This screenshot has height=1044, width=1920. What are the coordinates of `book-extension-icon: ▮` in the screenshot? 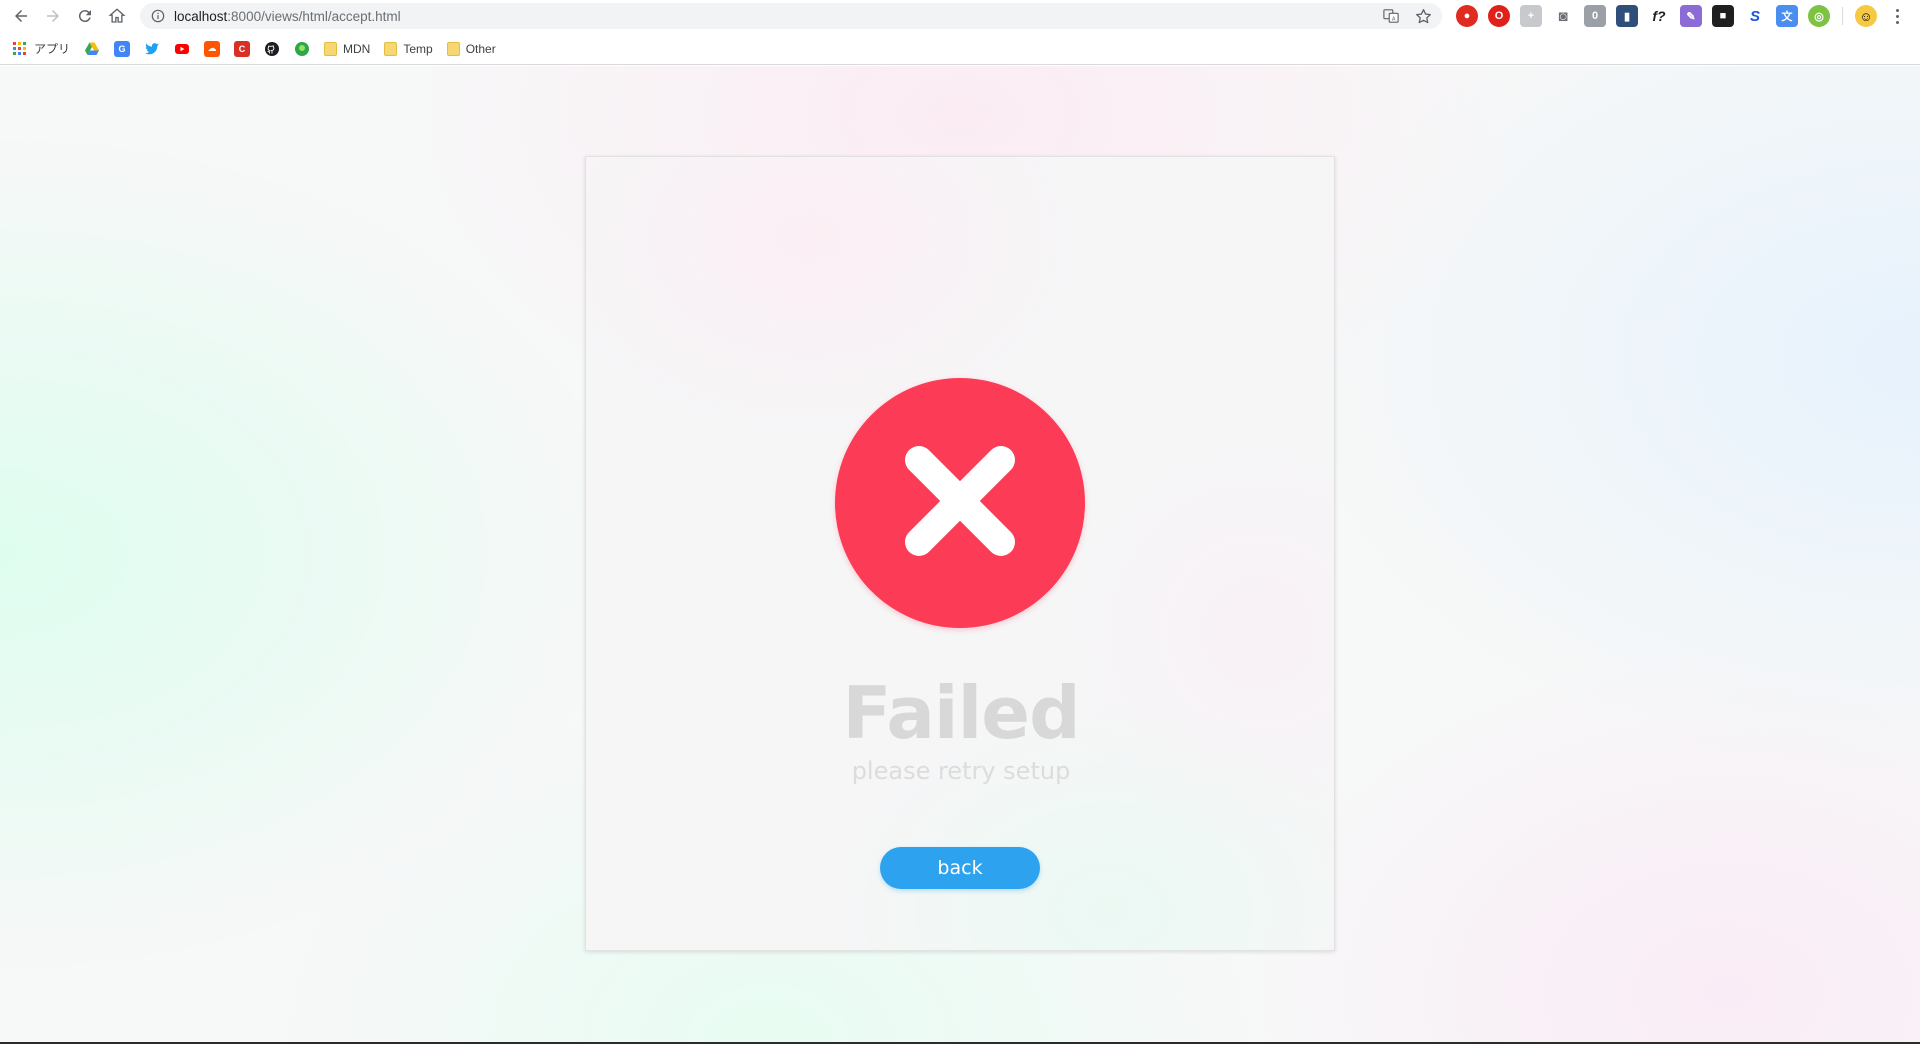 It's located at (1627, 16).